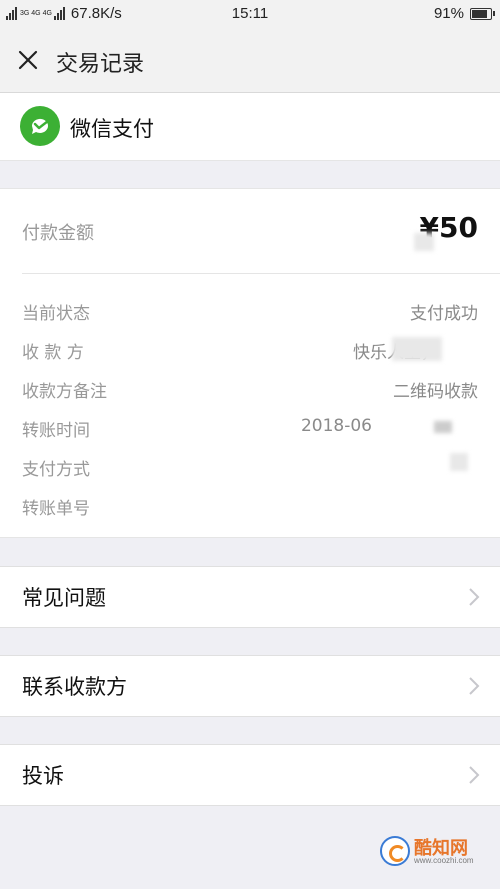 Image resolution: width=500 pixels, height=889 pixels. Describe the element at coordinates (100, 64) in the screenshot. I see `page-title: 交易记录` at that location.